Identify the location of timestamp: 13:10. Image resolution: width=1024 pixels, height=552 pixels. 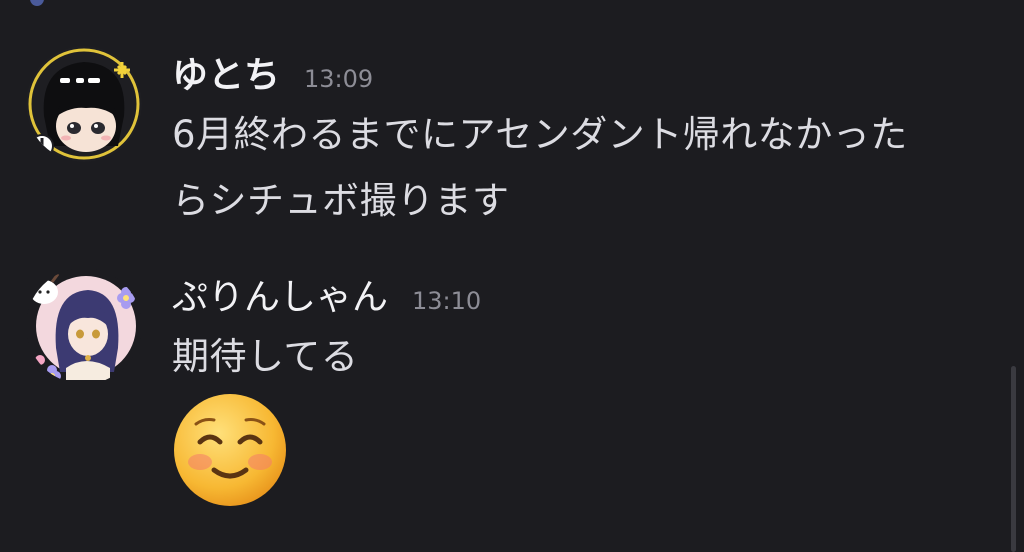
(447, 301).